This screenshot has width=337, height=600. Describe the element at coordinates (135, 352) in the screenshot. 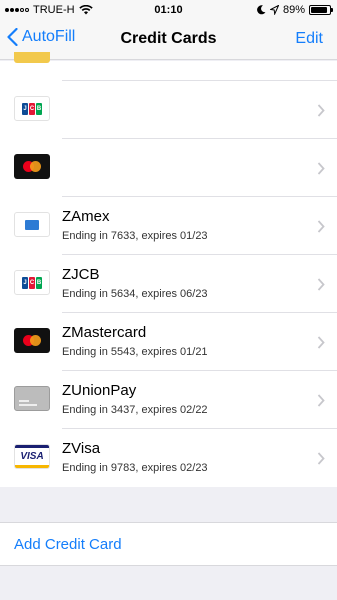

I see `card-detail: Ending in 5543, expires 01/21` at that location.